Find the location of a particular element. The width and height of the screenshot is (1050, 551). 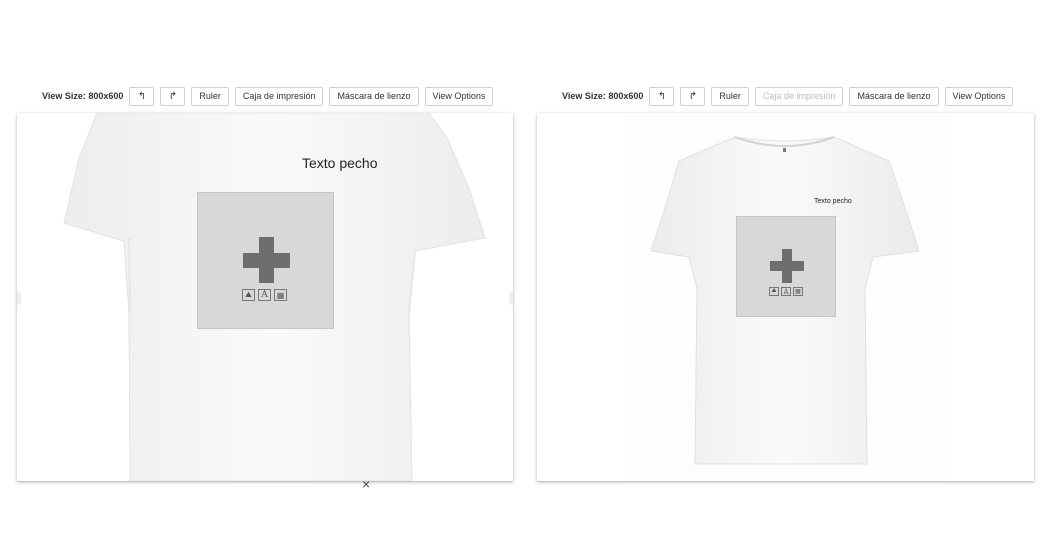

close-icon: × is located at coordinates (366, 484).